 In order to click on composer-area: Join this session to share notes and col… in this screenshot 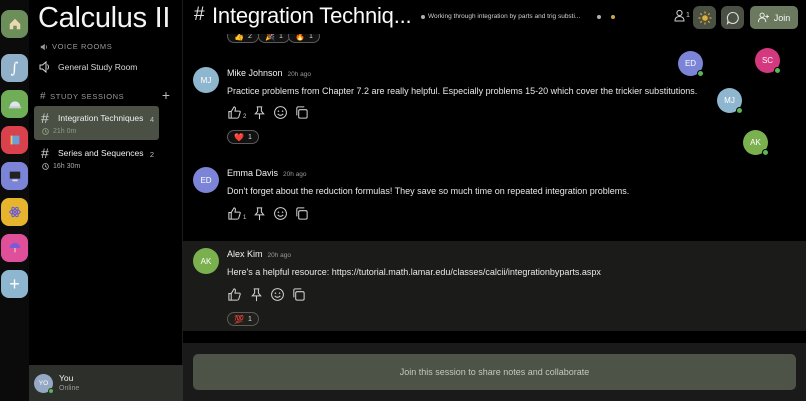, I will do `click(494, 372)`.